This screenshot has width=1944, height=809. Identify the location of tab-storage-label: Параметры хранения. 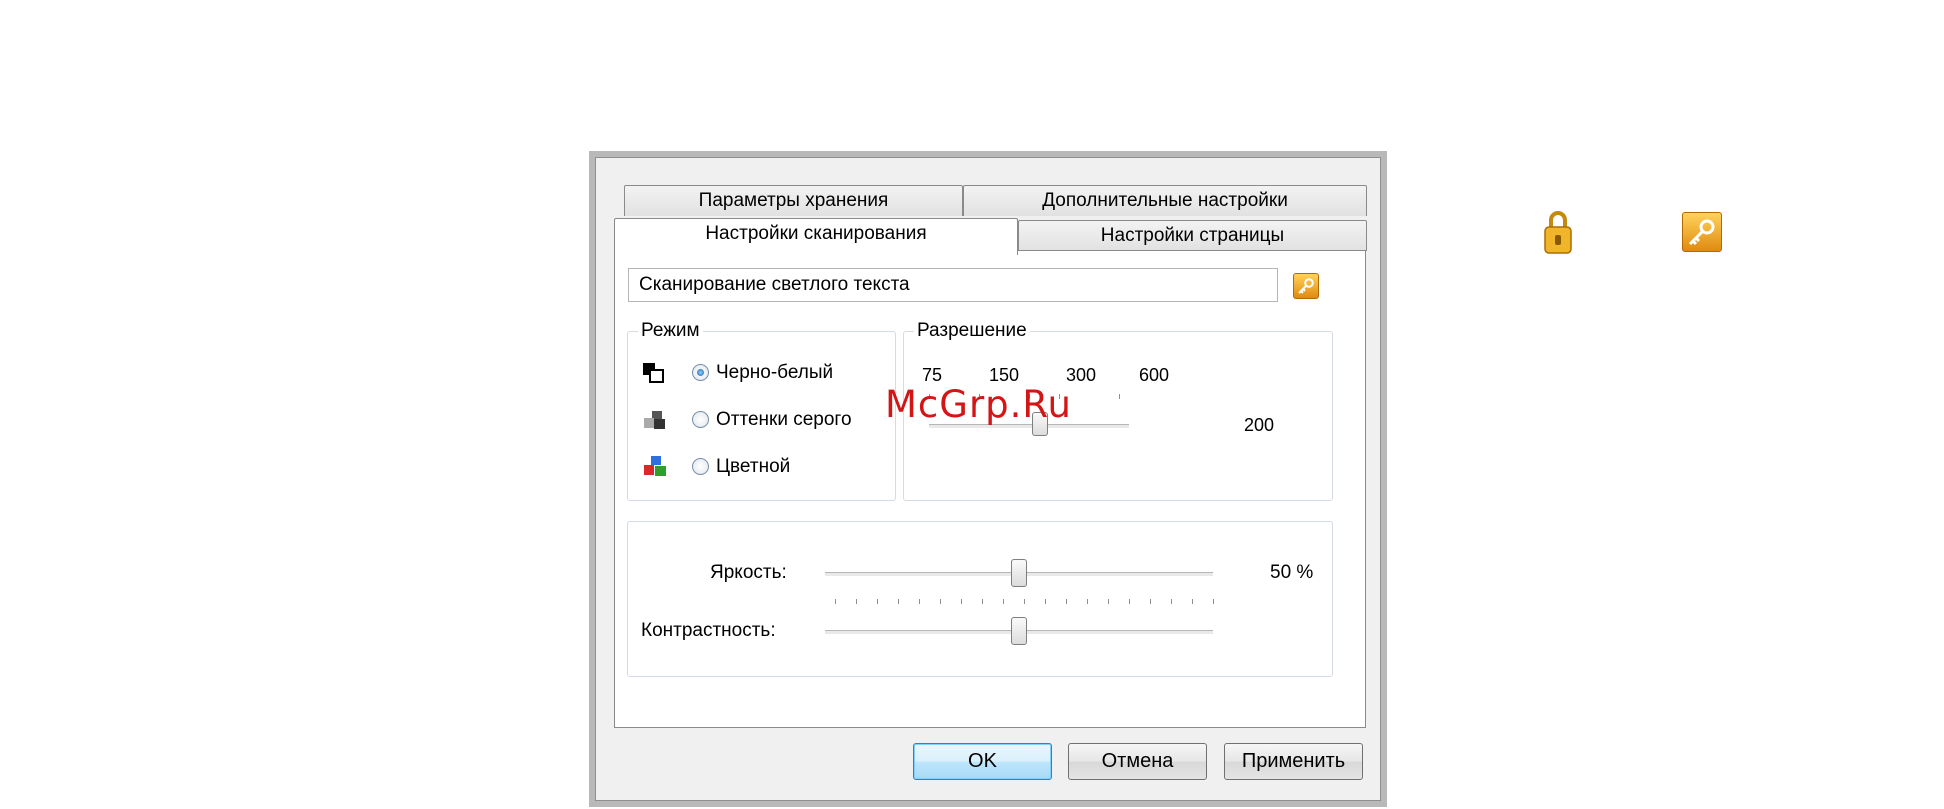
(793, 200).